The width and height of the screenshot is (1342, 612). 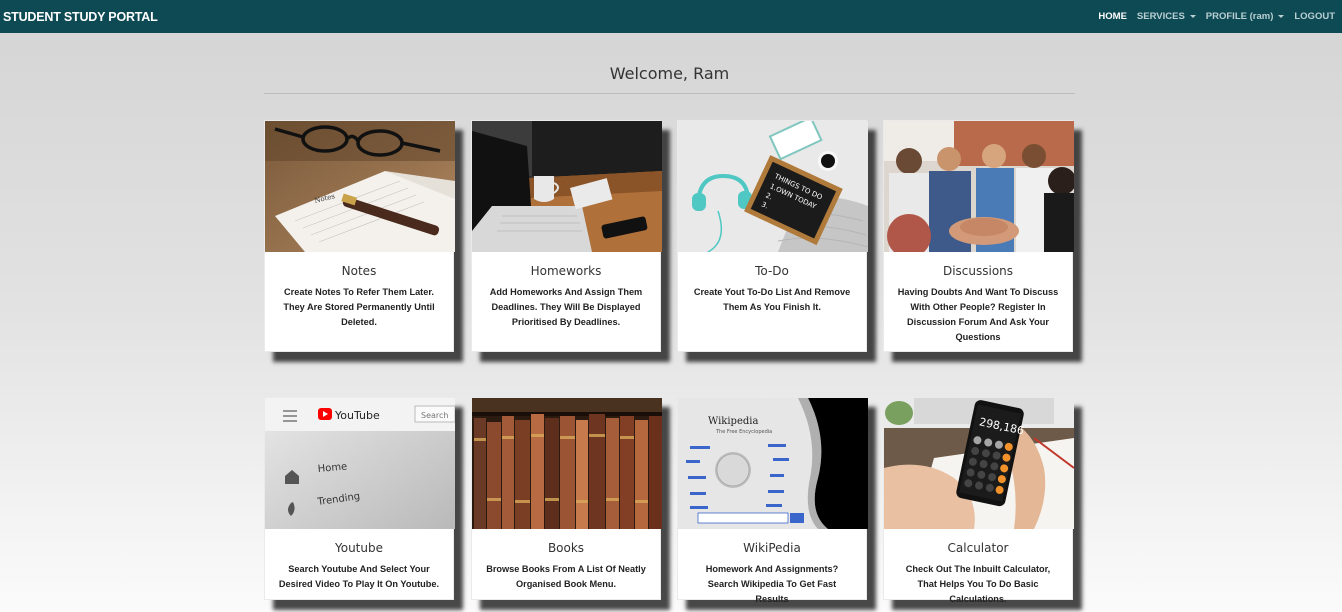 I want to click on nav-profile-dropdown: PROFILE (ram), so click(x=1245, y=16).